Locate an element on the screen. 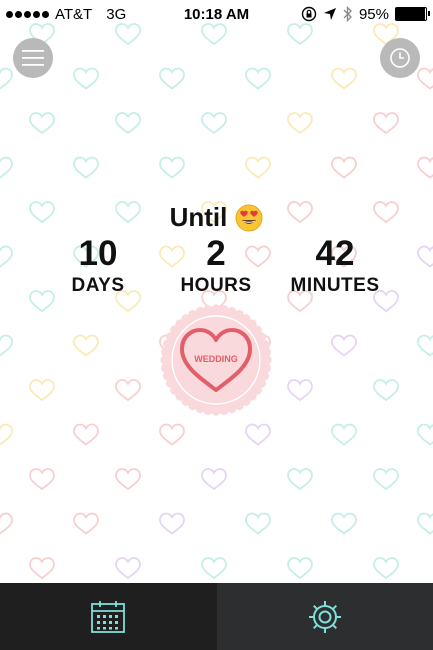  network-label: 3G is located at coordinates (116, 14).